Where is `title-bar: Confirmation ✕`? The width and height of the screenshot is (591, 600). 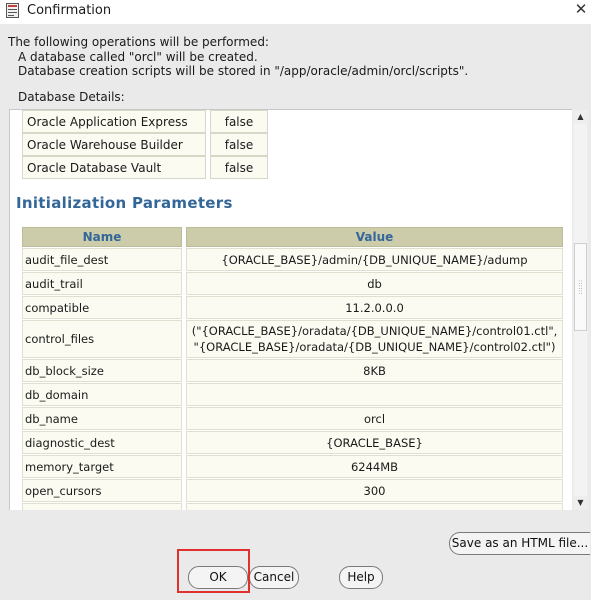 title-bar: Confirmation ✕ is located at coordinates (295, 12).